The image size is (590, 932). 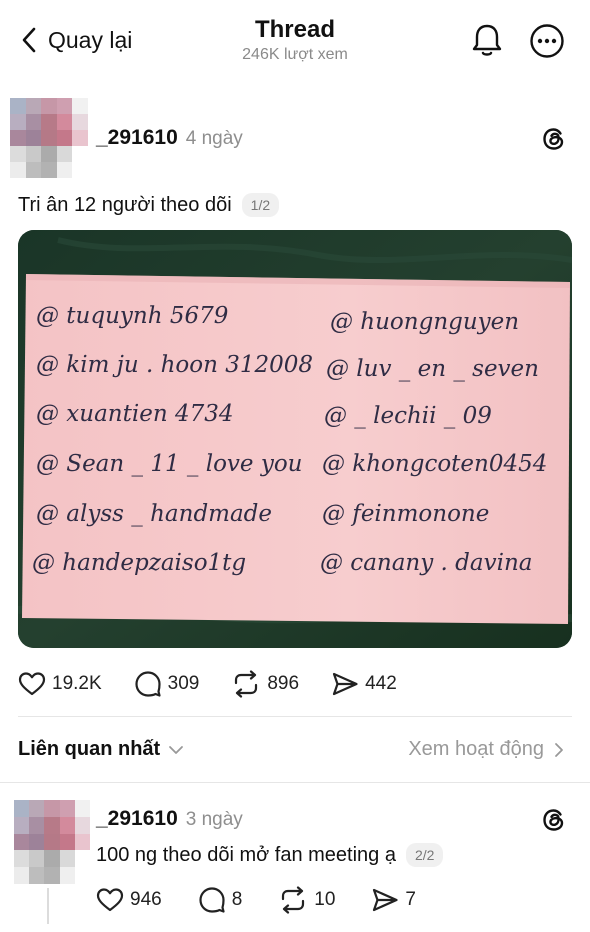 What do you see at coordinates (559, 749) in the screenshot?
I see `chevron-right-icon` at bounding box center [559, 749].